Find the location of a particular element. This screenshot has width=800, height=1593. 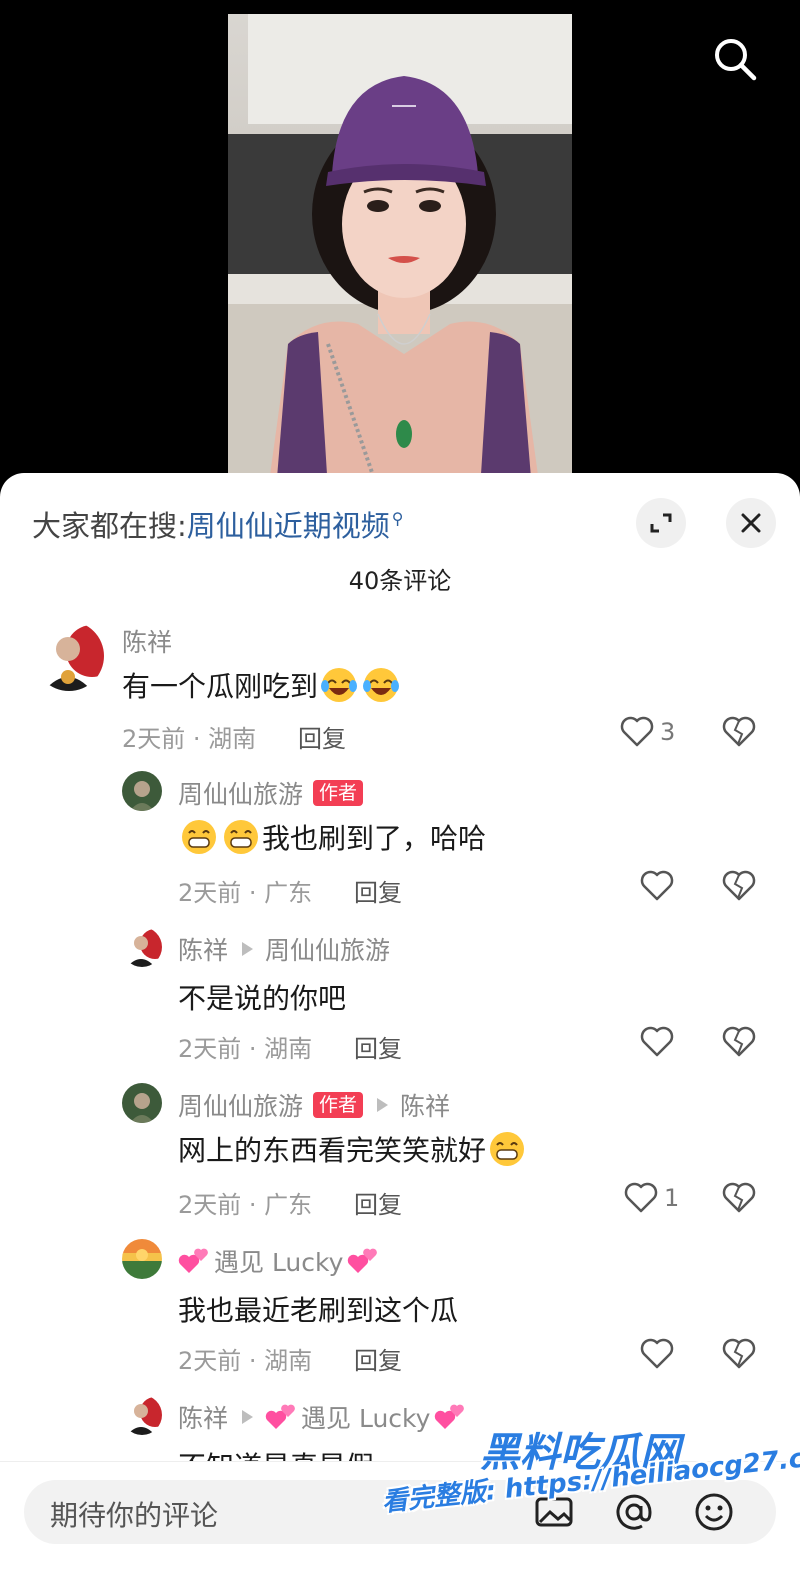

trending-search: 大家都在搜:周仙仙近期视频 ⚲ is located at coordinates (218, 524).